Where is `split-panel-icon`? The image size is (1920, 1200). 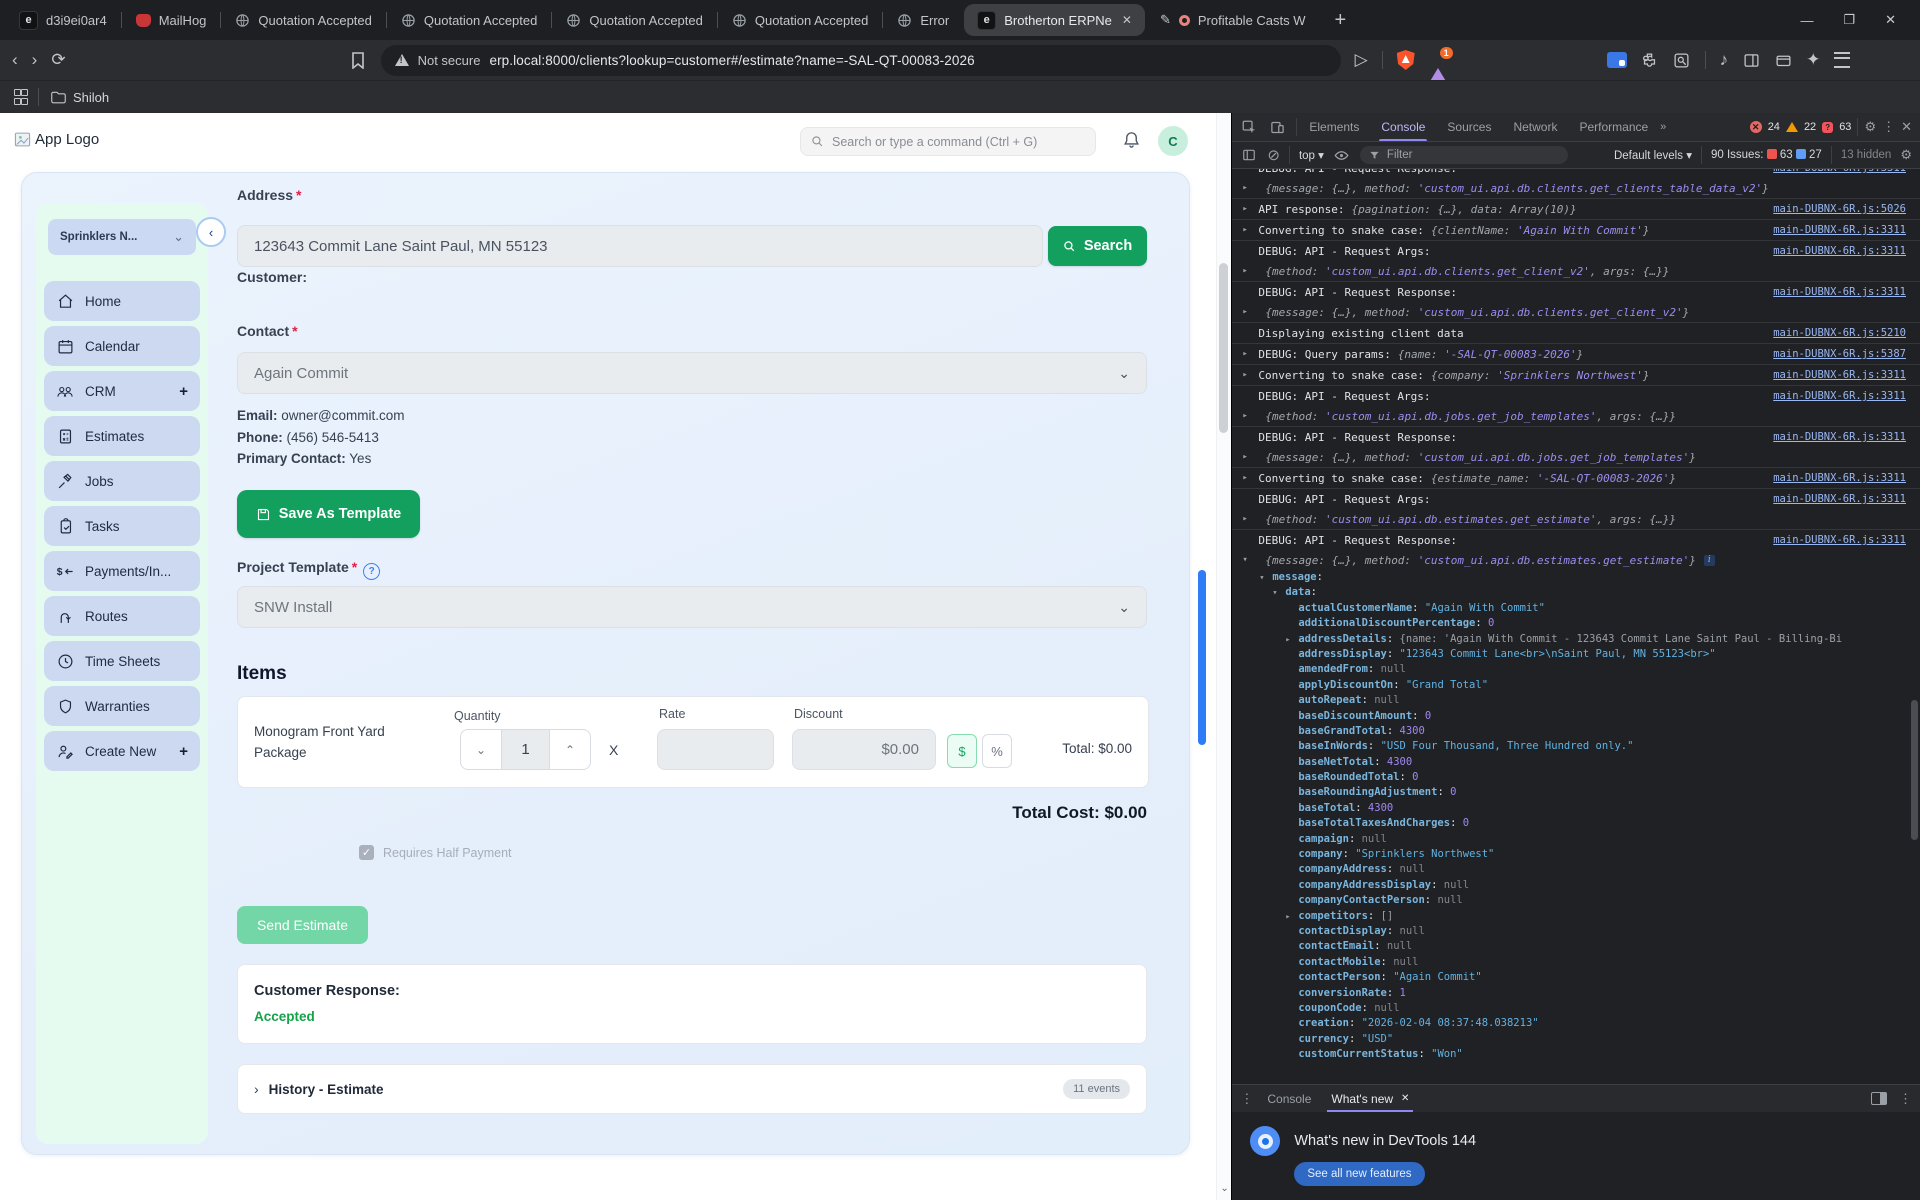 split-panel-icon is located at coordinates (1879, 1098).